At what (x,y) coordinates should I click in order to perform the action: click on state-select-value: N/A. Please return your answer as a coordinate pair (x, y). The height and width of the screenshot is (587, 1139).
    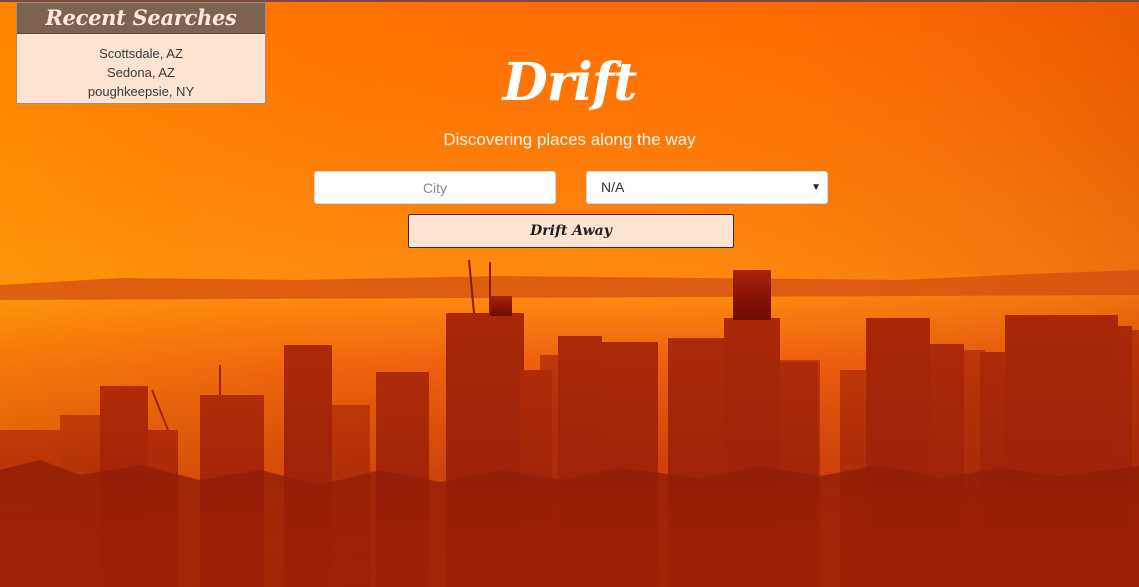
    Looking at the image, I should click on (613, 187).